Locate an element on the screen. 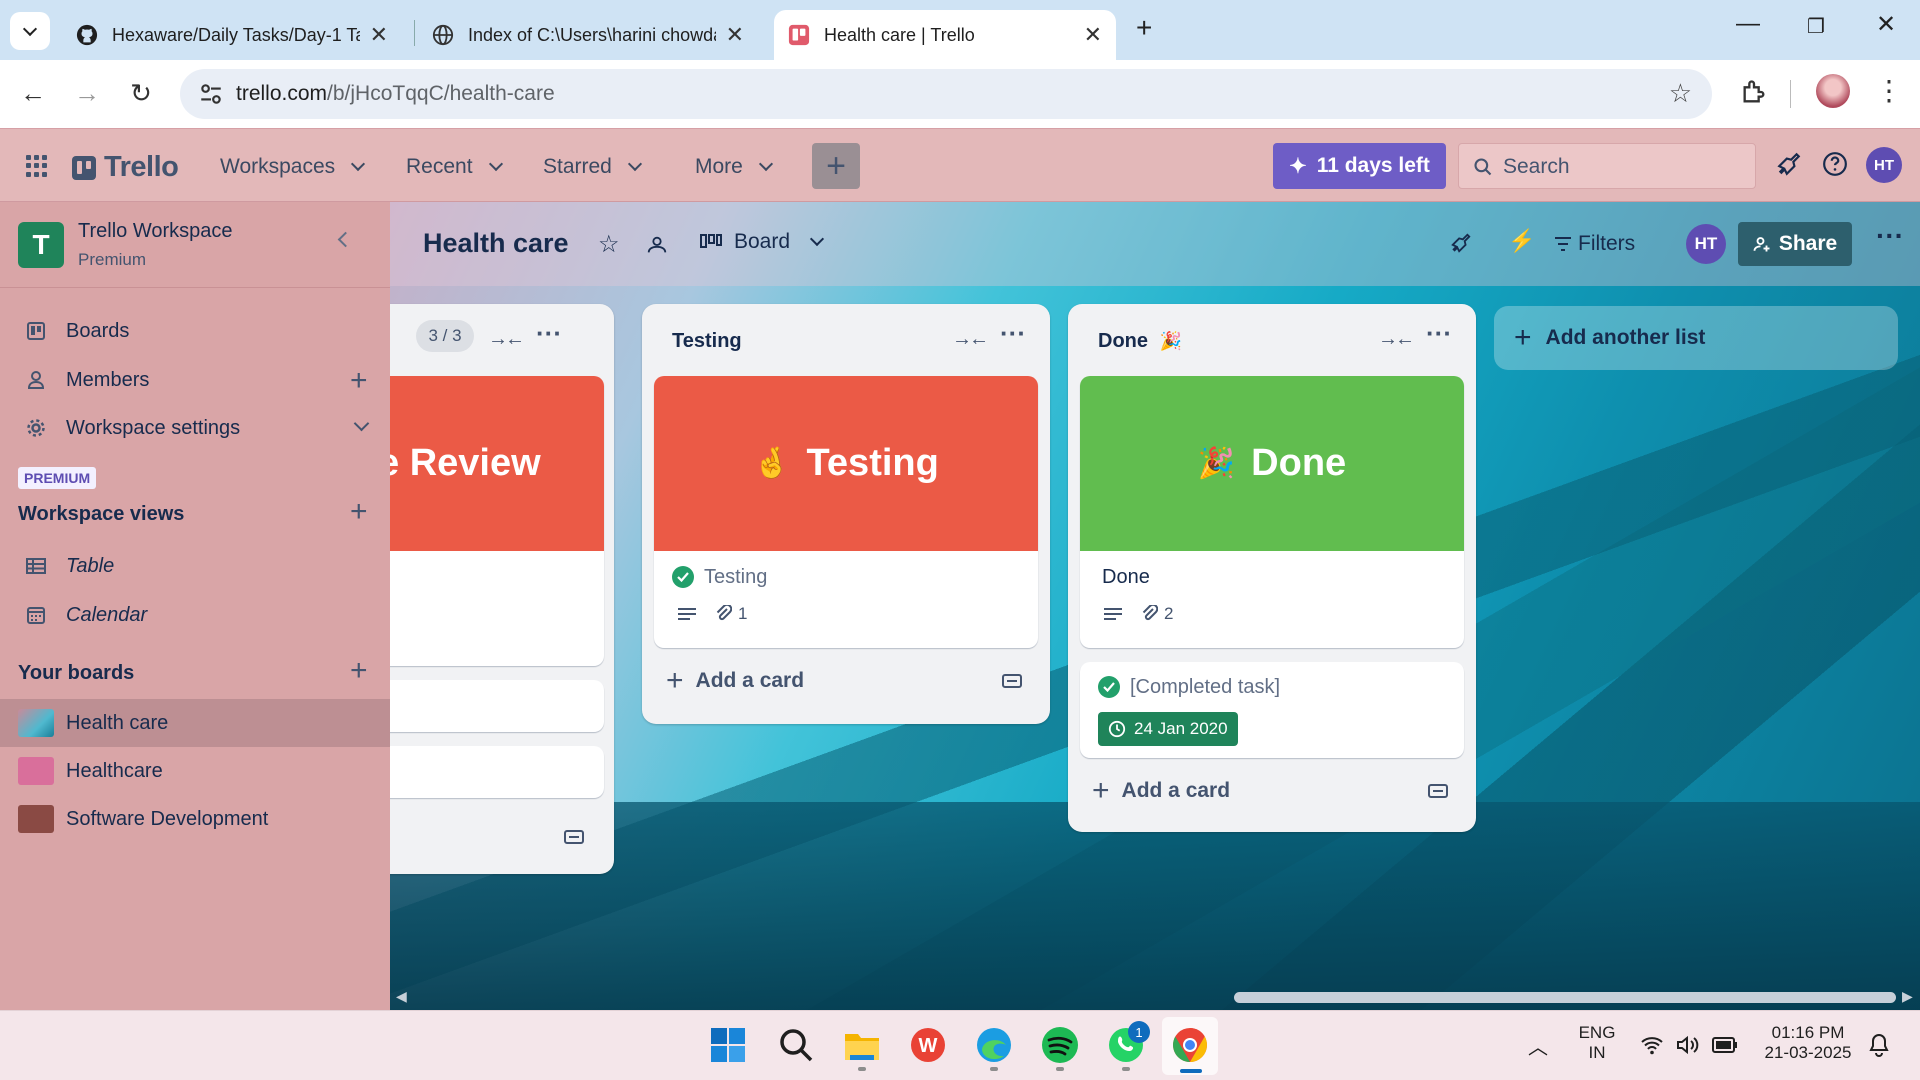 The image size is (1920, 1080). sidebar-item-workspace-settings: Workspace settings is located at coordinates (195, 428).